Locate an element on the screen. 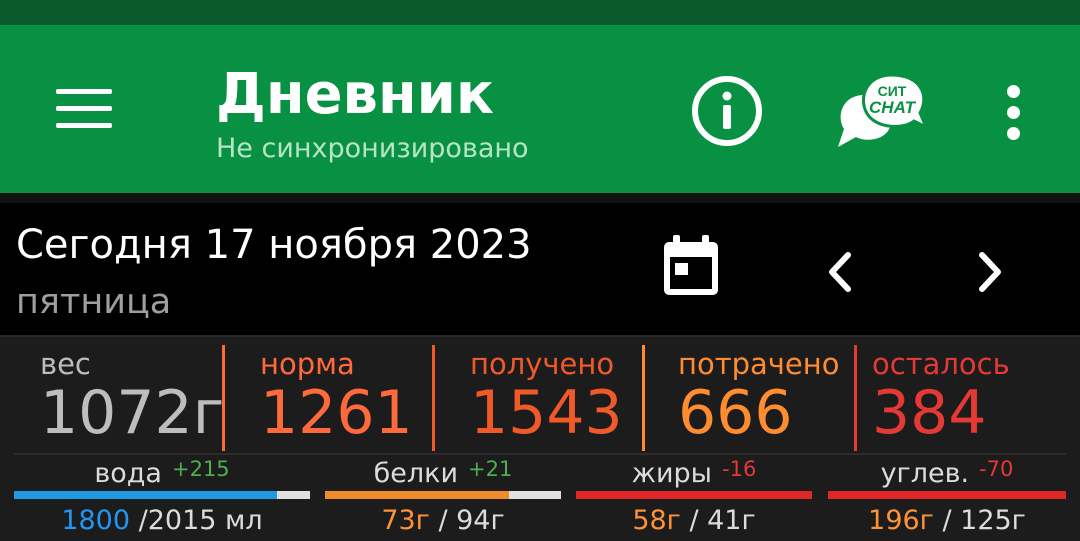  chat-logo-bottom: CHAT is located at coordinates (893, 107).